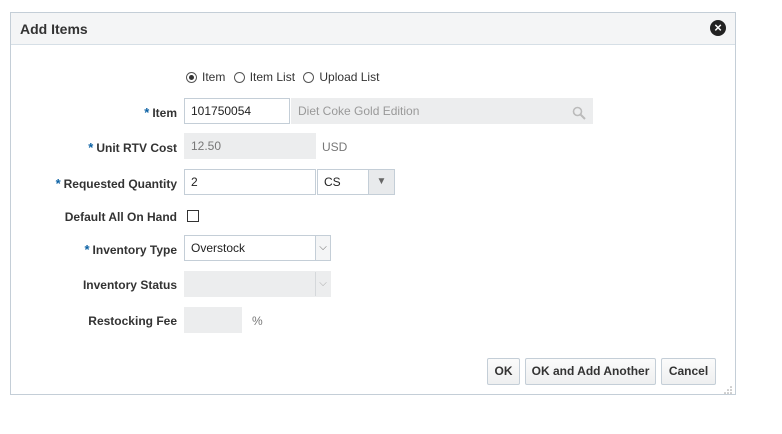 The width and height of the screenshot is (782, 434). Describe the element at coordinates (442, 111) in the screenshot. I see `item-description-field: Diet Coke Gold Edition` at that location.